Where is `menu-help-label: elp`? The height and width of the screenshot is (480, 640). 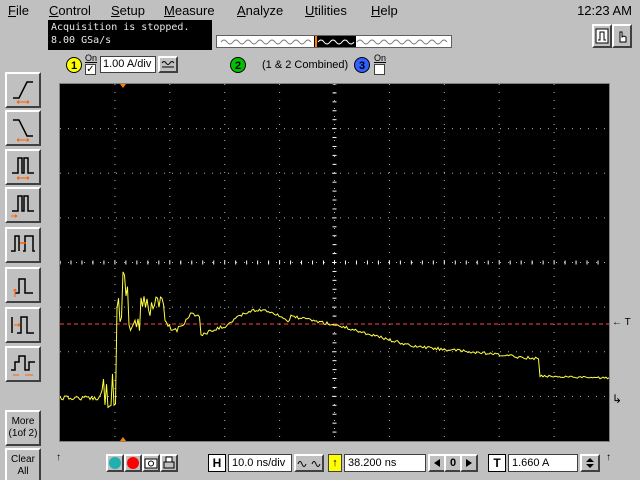 menu-help-label: elp is located at coordinates (389, 10).